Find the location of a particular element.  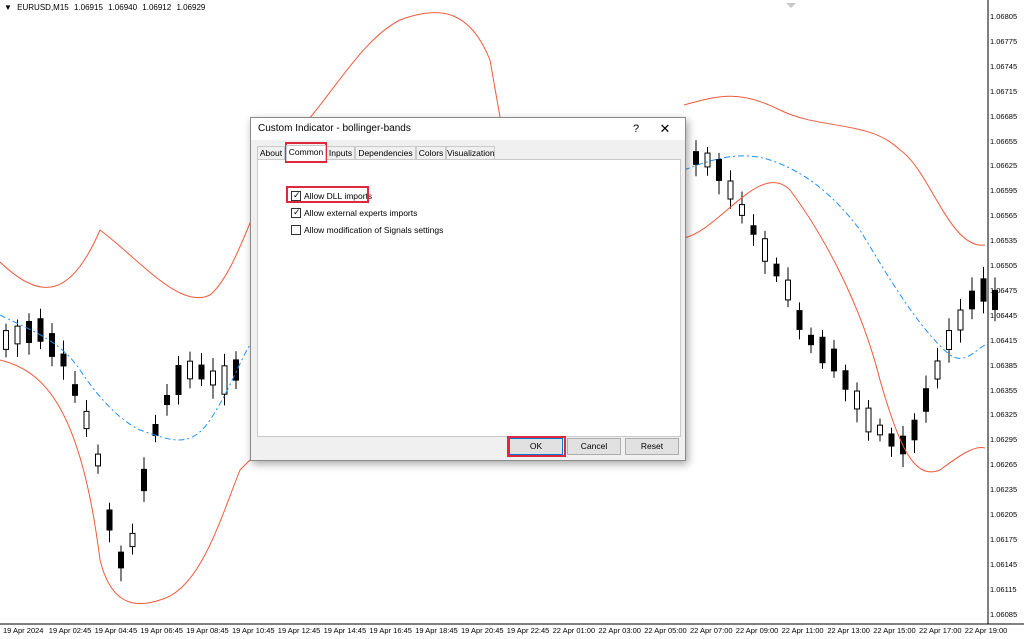

time-label: 22 Apr 03:00 is located at coordinates (619, 630).